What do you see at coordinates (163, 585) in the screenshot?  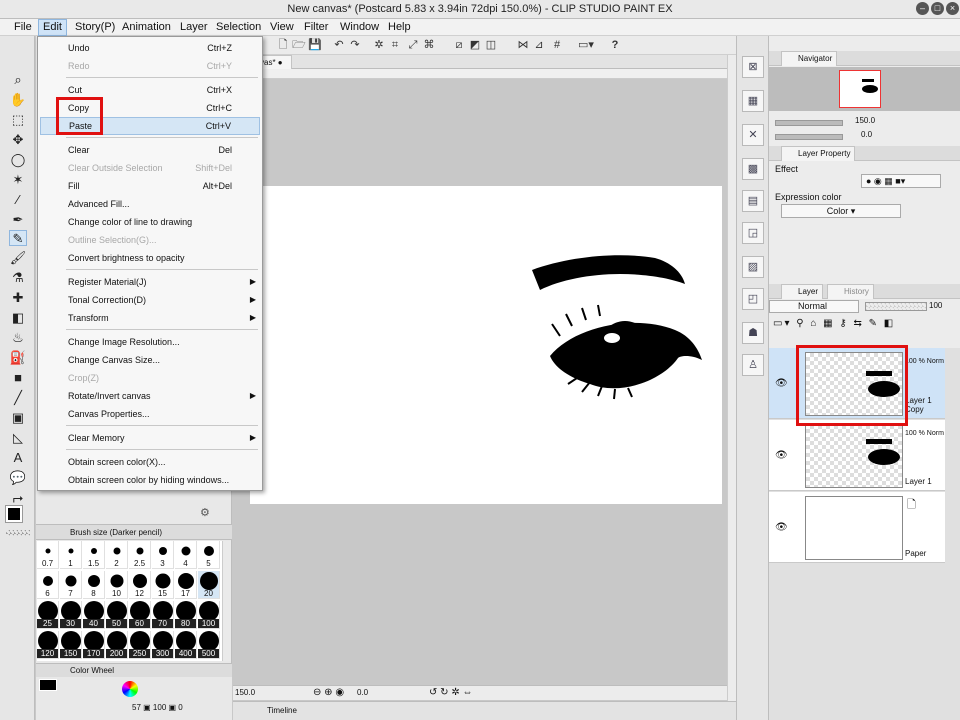 I see `brush-size-cell: 15` at bounding box center [163, 585].